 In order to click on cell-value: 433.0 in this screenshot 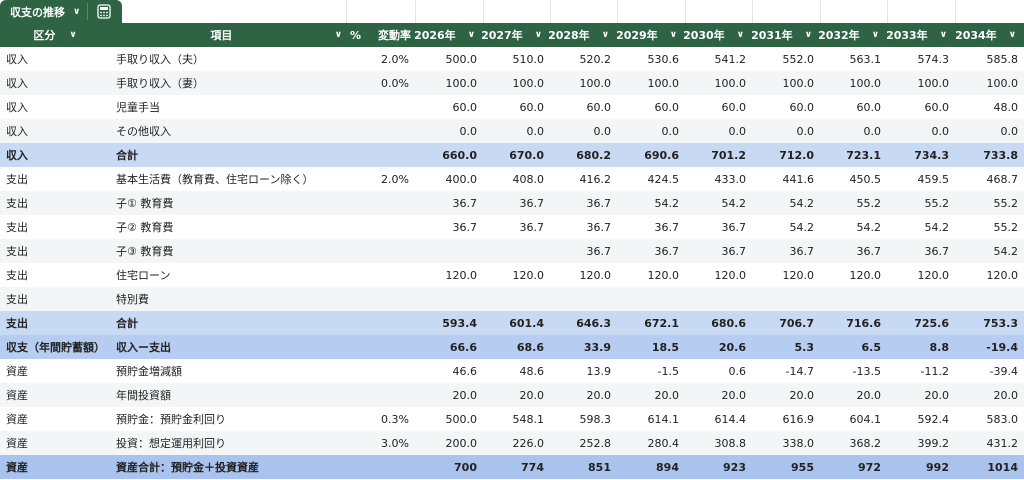, I will do `click(718, 179)`.